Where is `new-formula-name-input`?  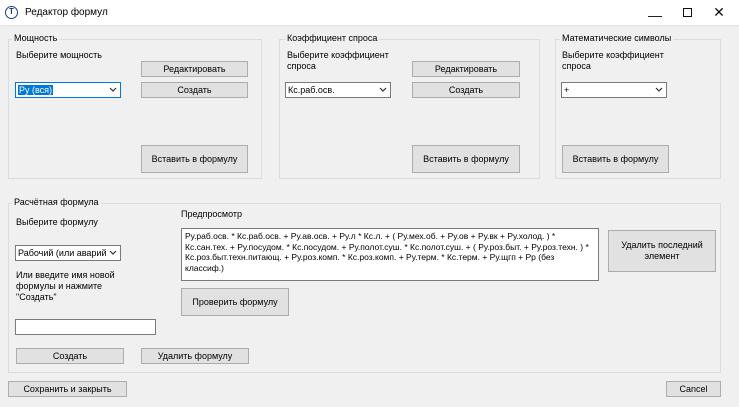
new-formula-name-input is located at coordinates (85, 327).